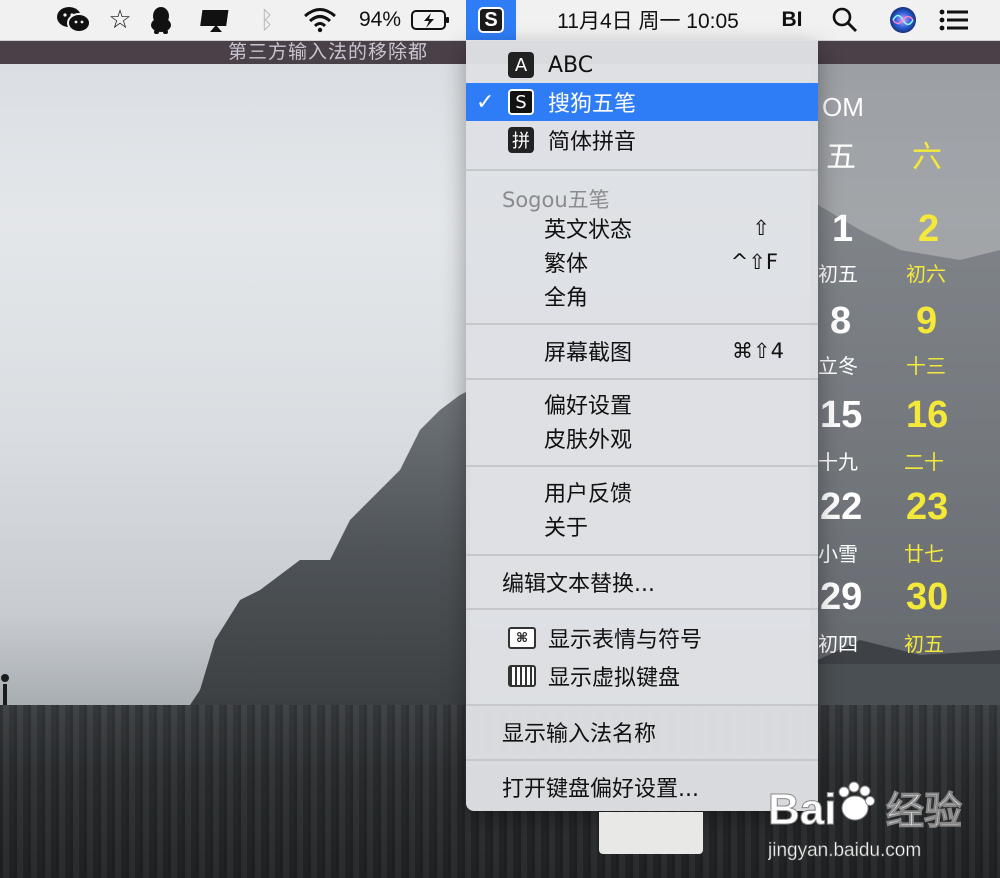 Image resolution: width=1000 pixels, height=878 pixels. Describe the element at coordinates (592, 142) in the screenshot. I see `menu-item-label: 简体拼音` at that location.